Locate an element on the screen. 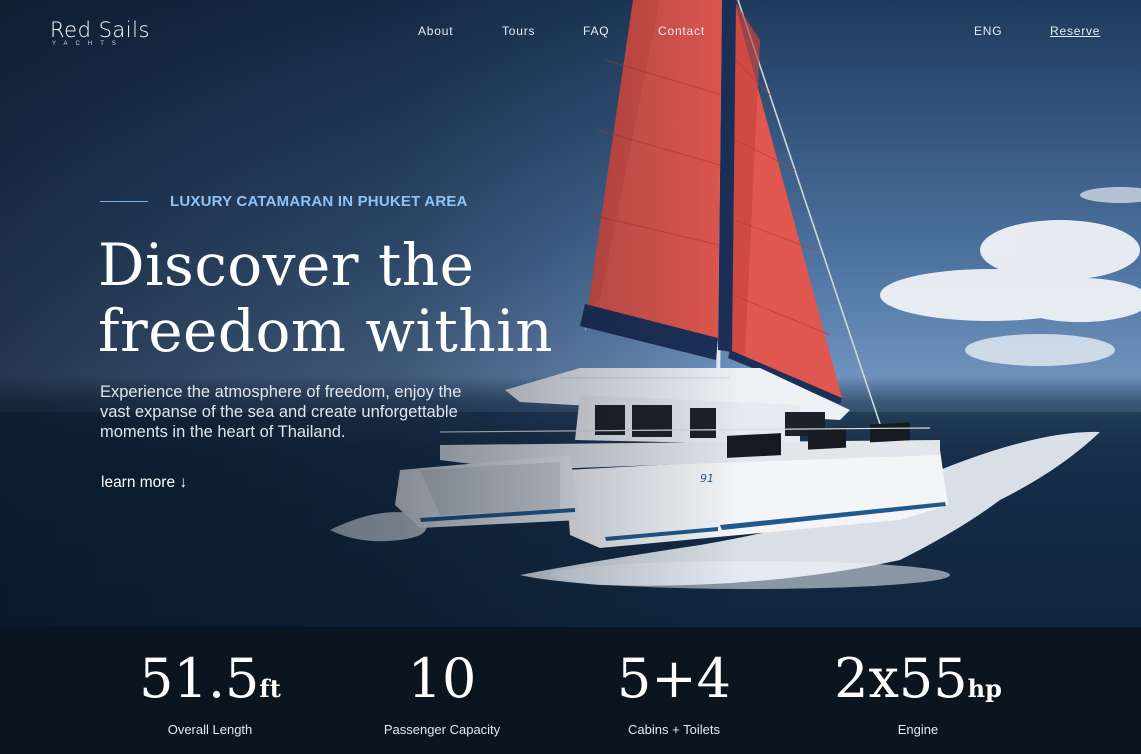 This screenshot has height=754, width=1141. nav-faq: FAQ is located at coordinates (596, 31).